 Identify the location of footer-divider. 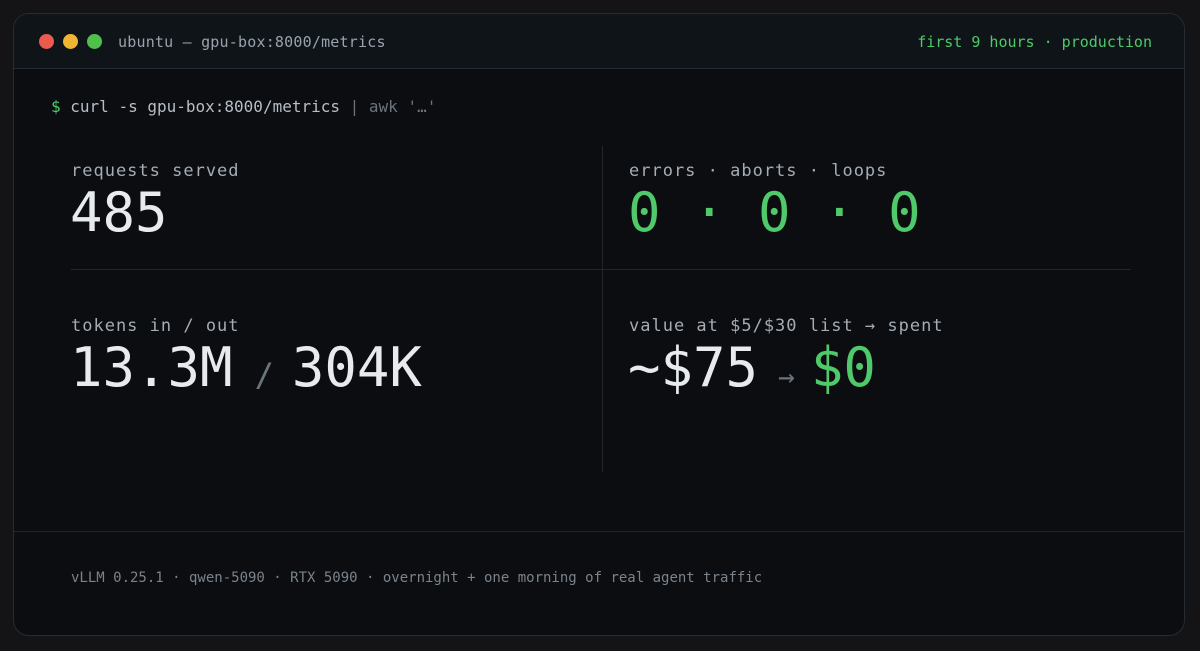
(599, 531).